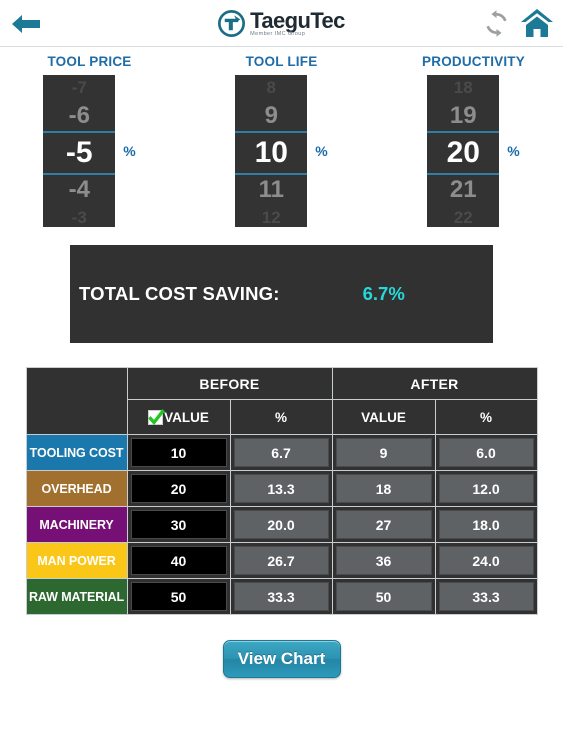 The image size is (563, 750). I want to click on value-after-value: 50, so click(383, 596).